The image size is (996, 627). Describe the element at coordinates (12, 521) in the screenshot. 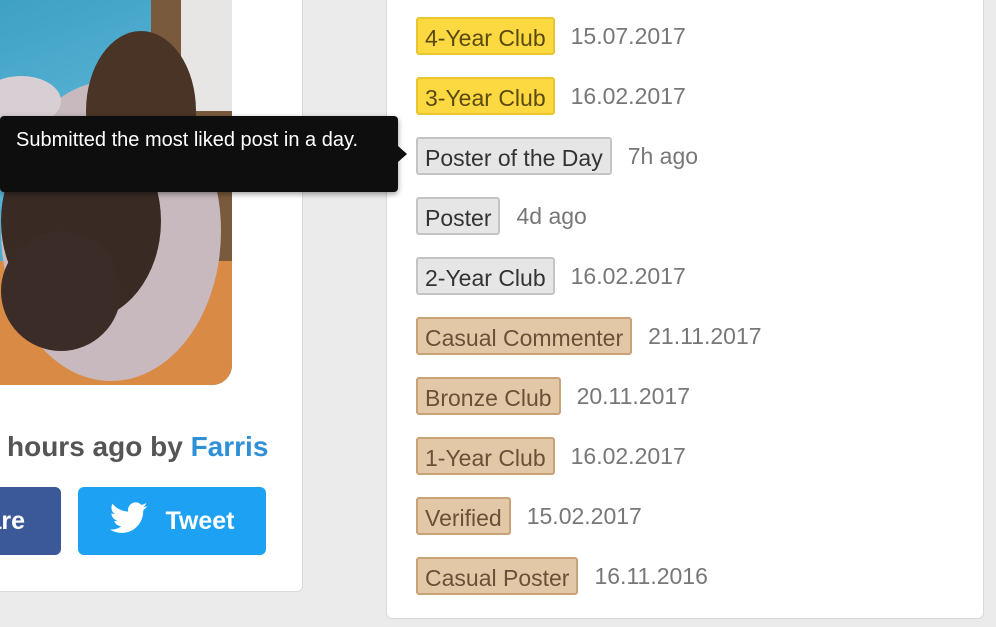

I see `facebook-share-label: are` at that location.